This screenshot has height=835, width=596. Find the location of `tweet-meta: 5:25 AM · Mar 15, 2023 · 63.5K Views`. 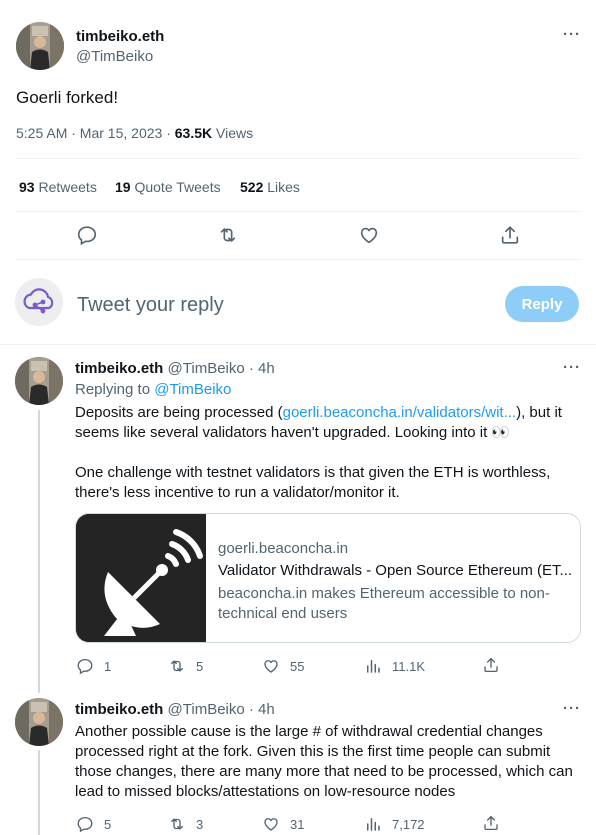

tweet-meta: 5:25 AM · Mar 15, 2023 · 63.5K Views is located at coordinates (134, 133).